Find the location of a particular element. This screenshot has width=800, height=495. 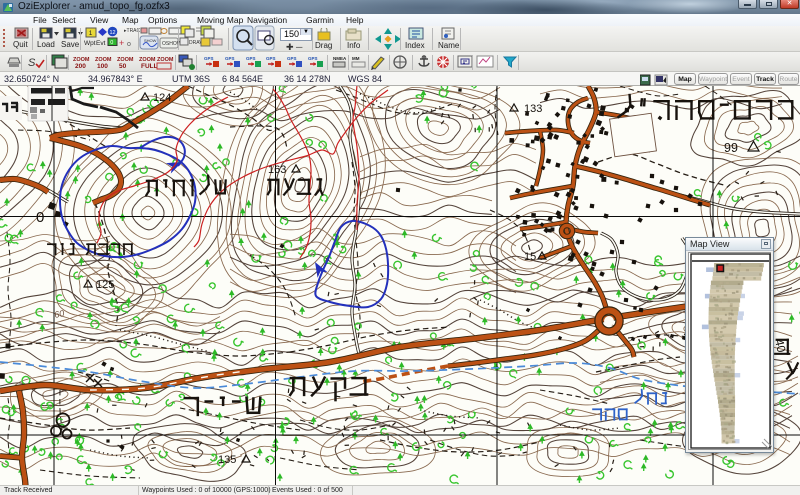

svg-text: 125 is located at coordinates (105, 285).